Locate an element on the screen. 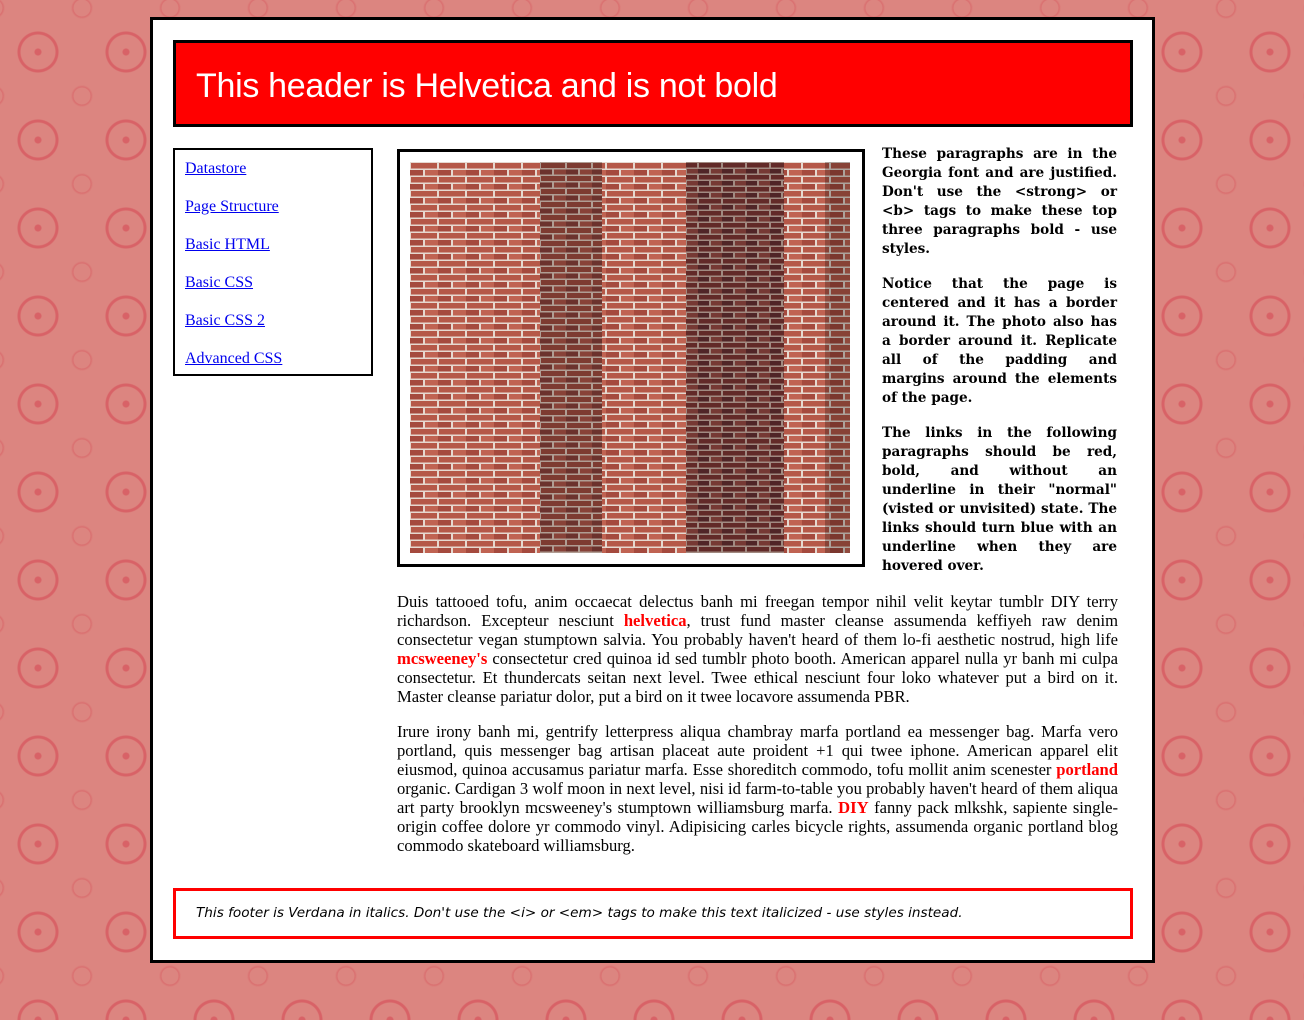 This screenshot has width=1304, height=1020. link-diy: DIY is located at coordinates (853, 807).